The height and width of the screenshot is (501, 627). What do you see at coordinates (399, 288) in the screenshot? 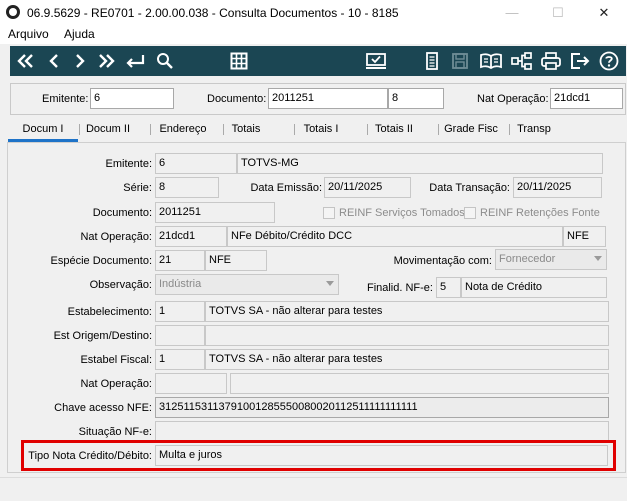
I see `finalid-label: Finalid. NF-e:` at bounding box center [399, 288].